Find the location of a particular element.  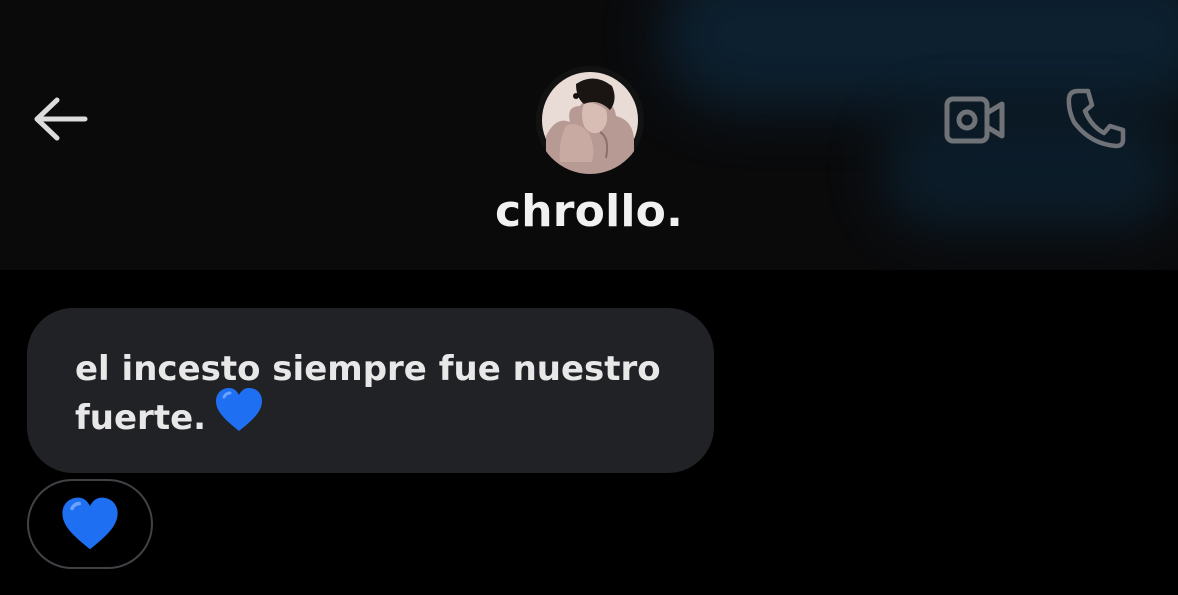

arrow-left-icon is located at coordinates (61, 119).